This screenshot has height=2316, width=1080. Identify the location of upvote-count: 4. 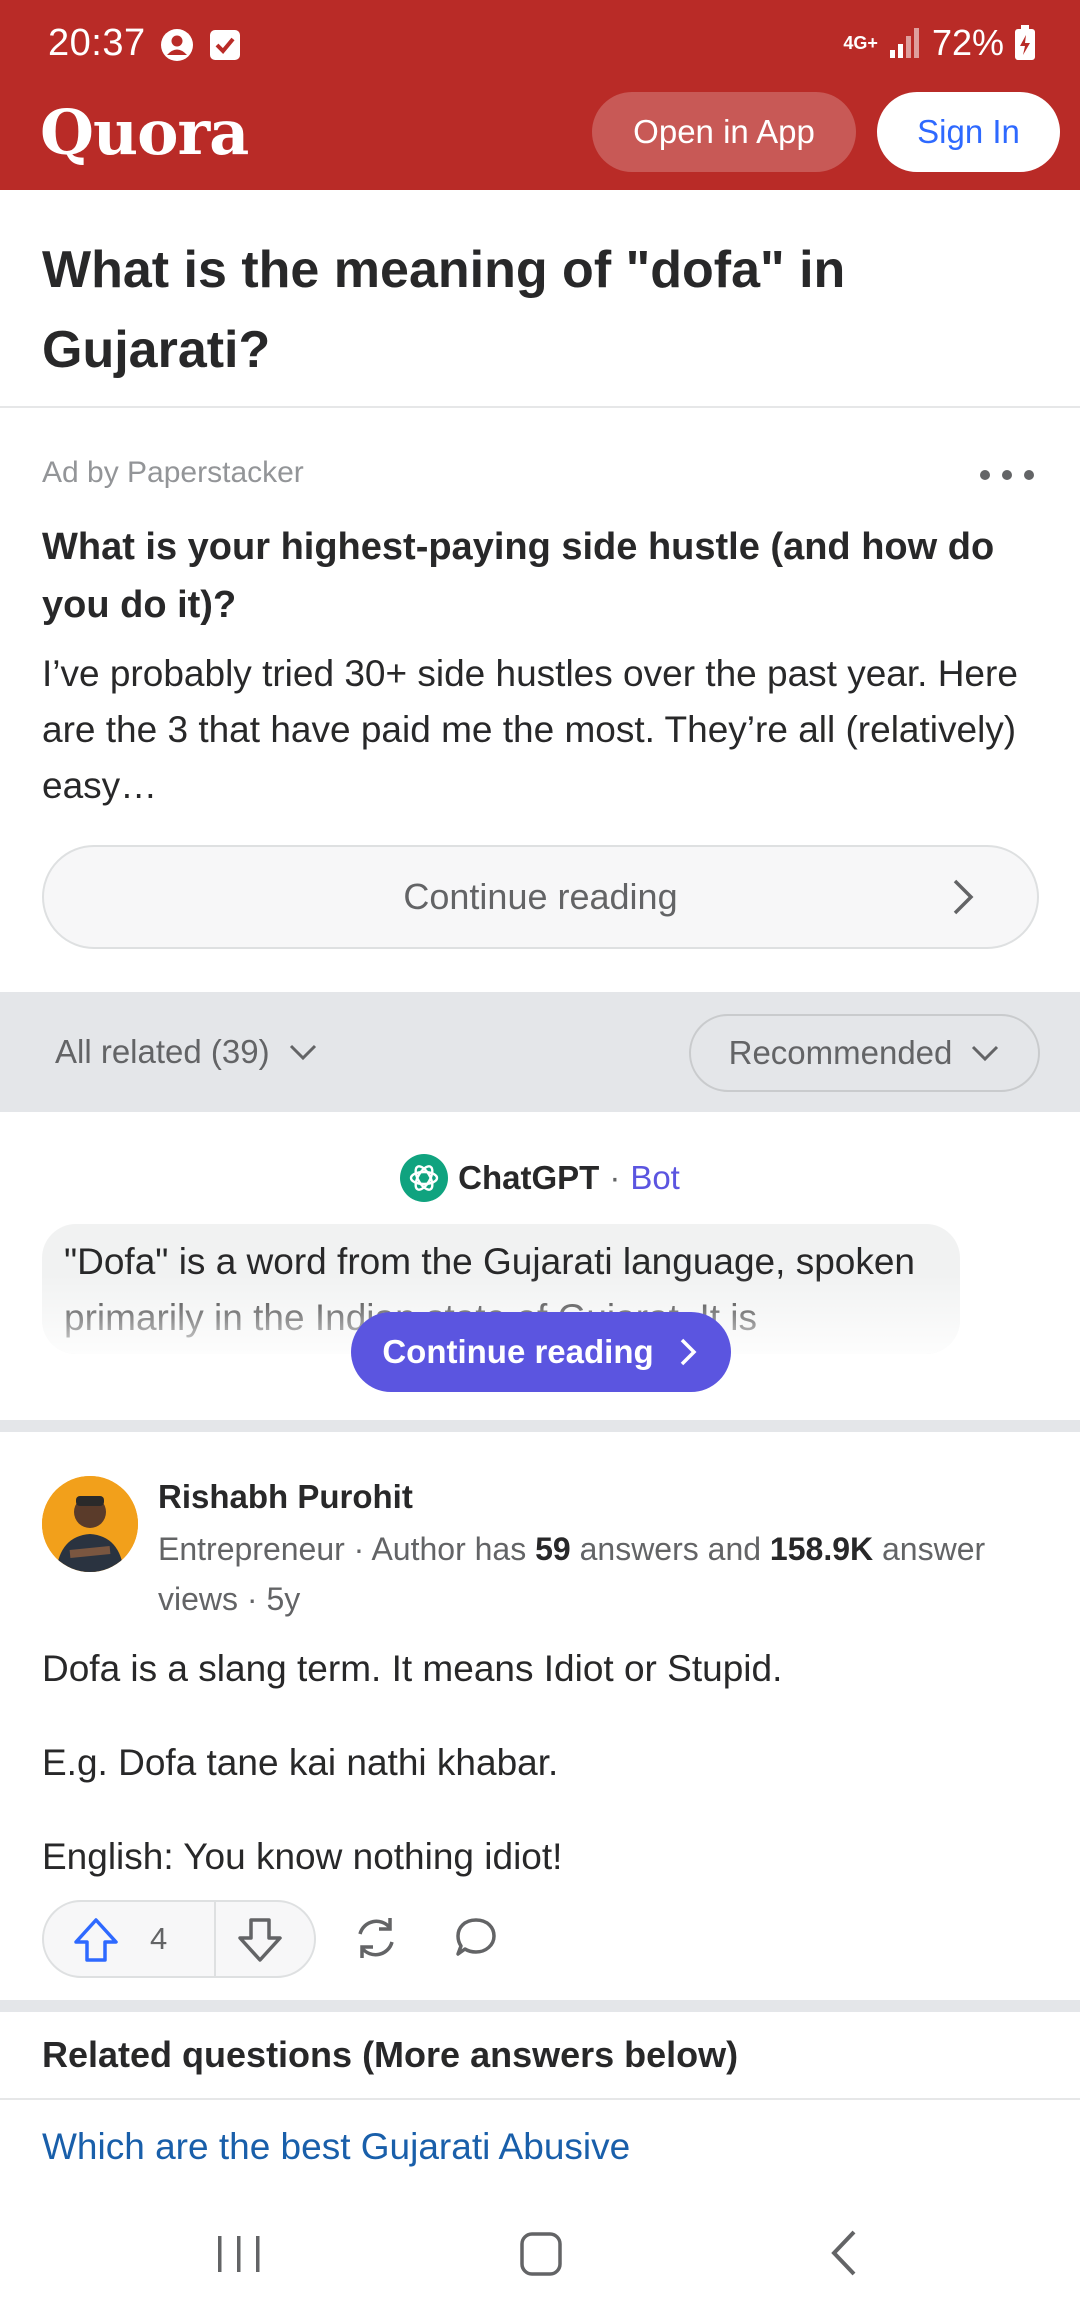
(159, 1938).